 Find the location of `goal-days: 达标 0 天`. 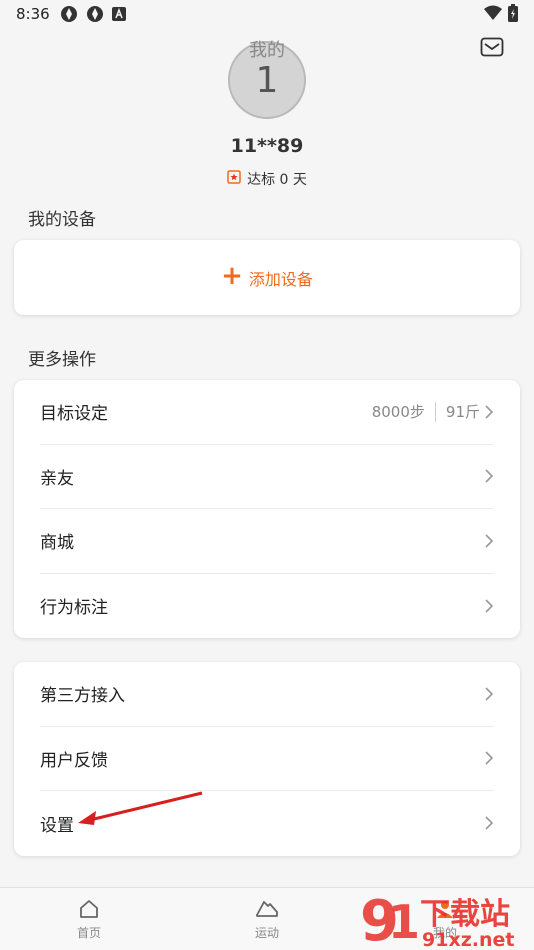

goal-days: 达标 0 天 is located at coordinates (267, 179).